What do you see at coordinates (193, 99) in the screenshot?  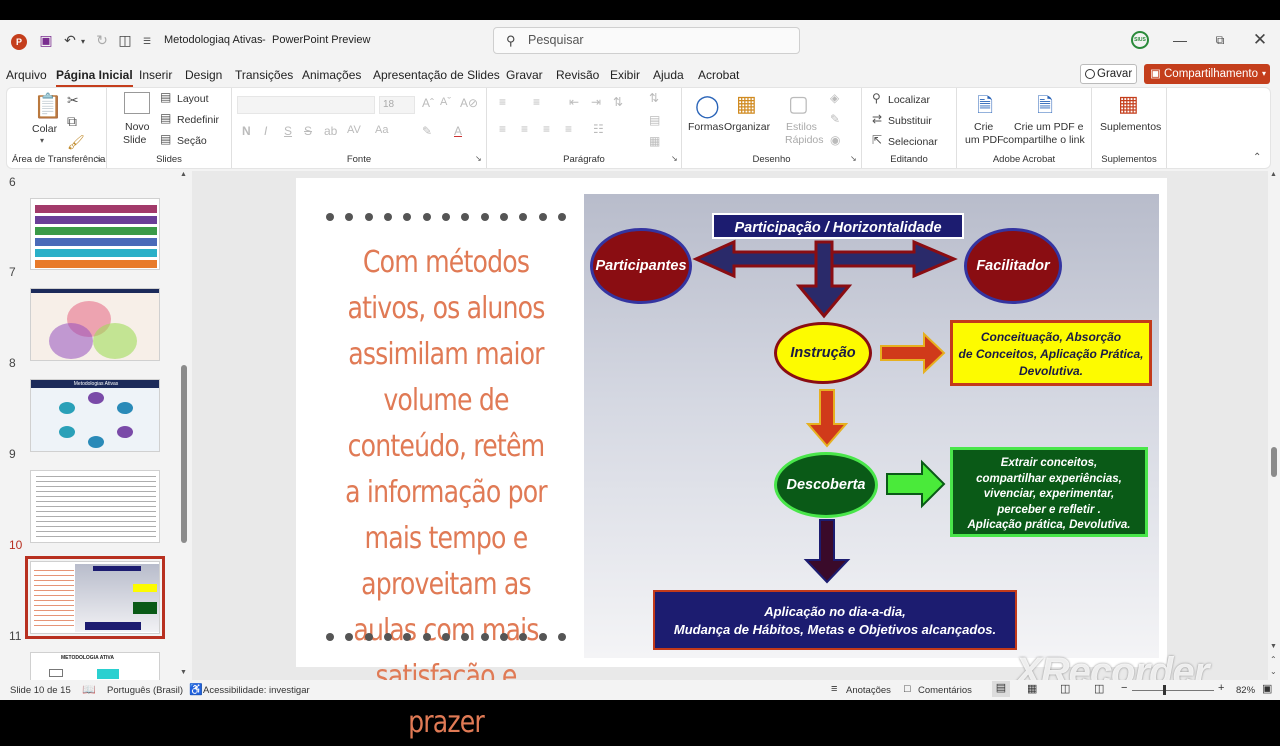 I see `layout-button: Layout` at bounding box center [193, 99].